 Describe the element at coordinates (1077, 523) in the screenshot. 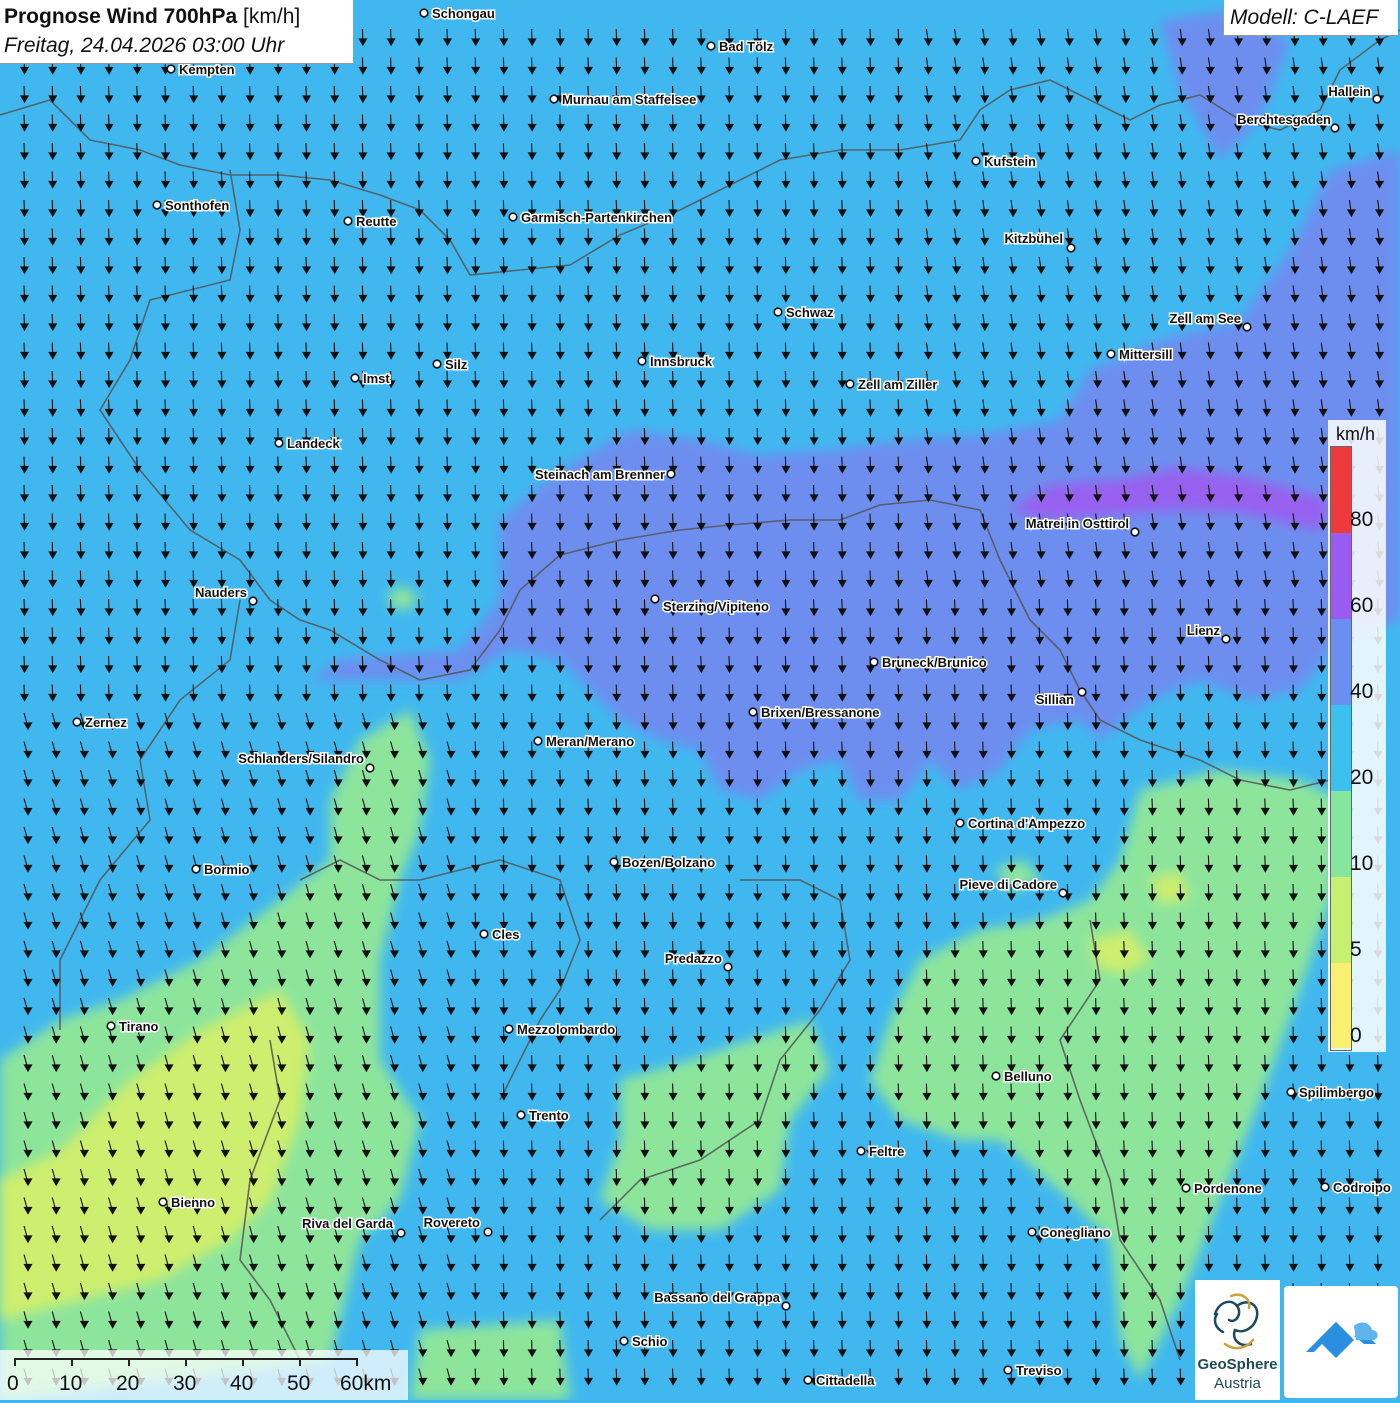

I see `city-label: Matrei in Osttirol` at that location.